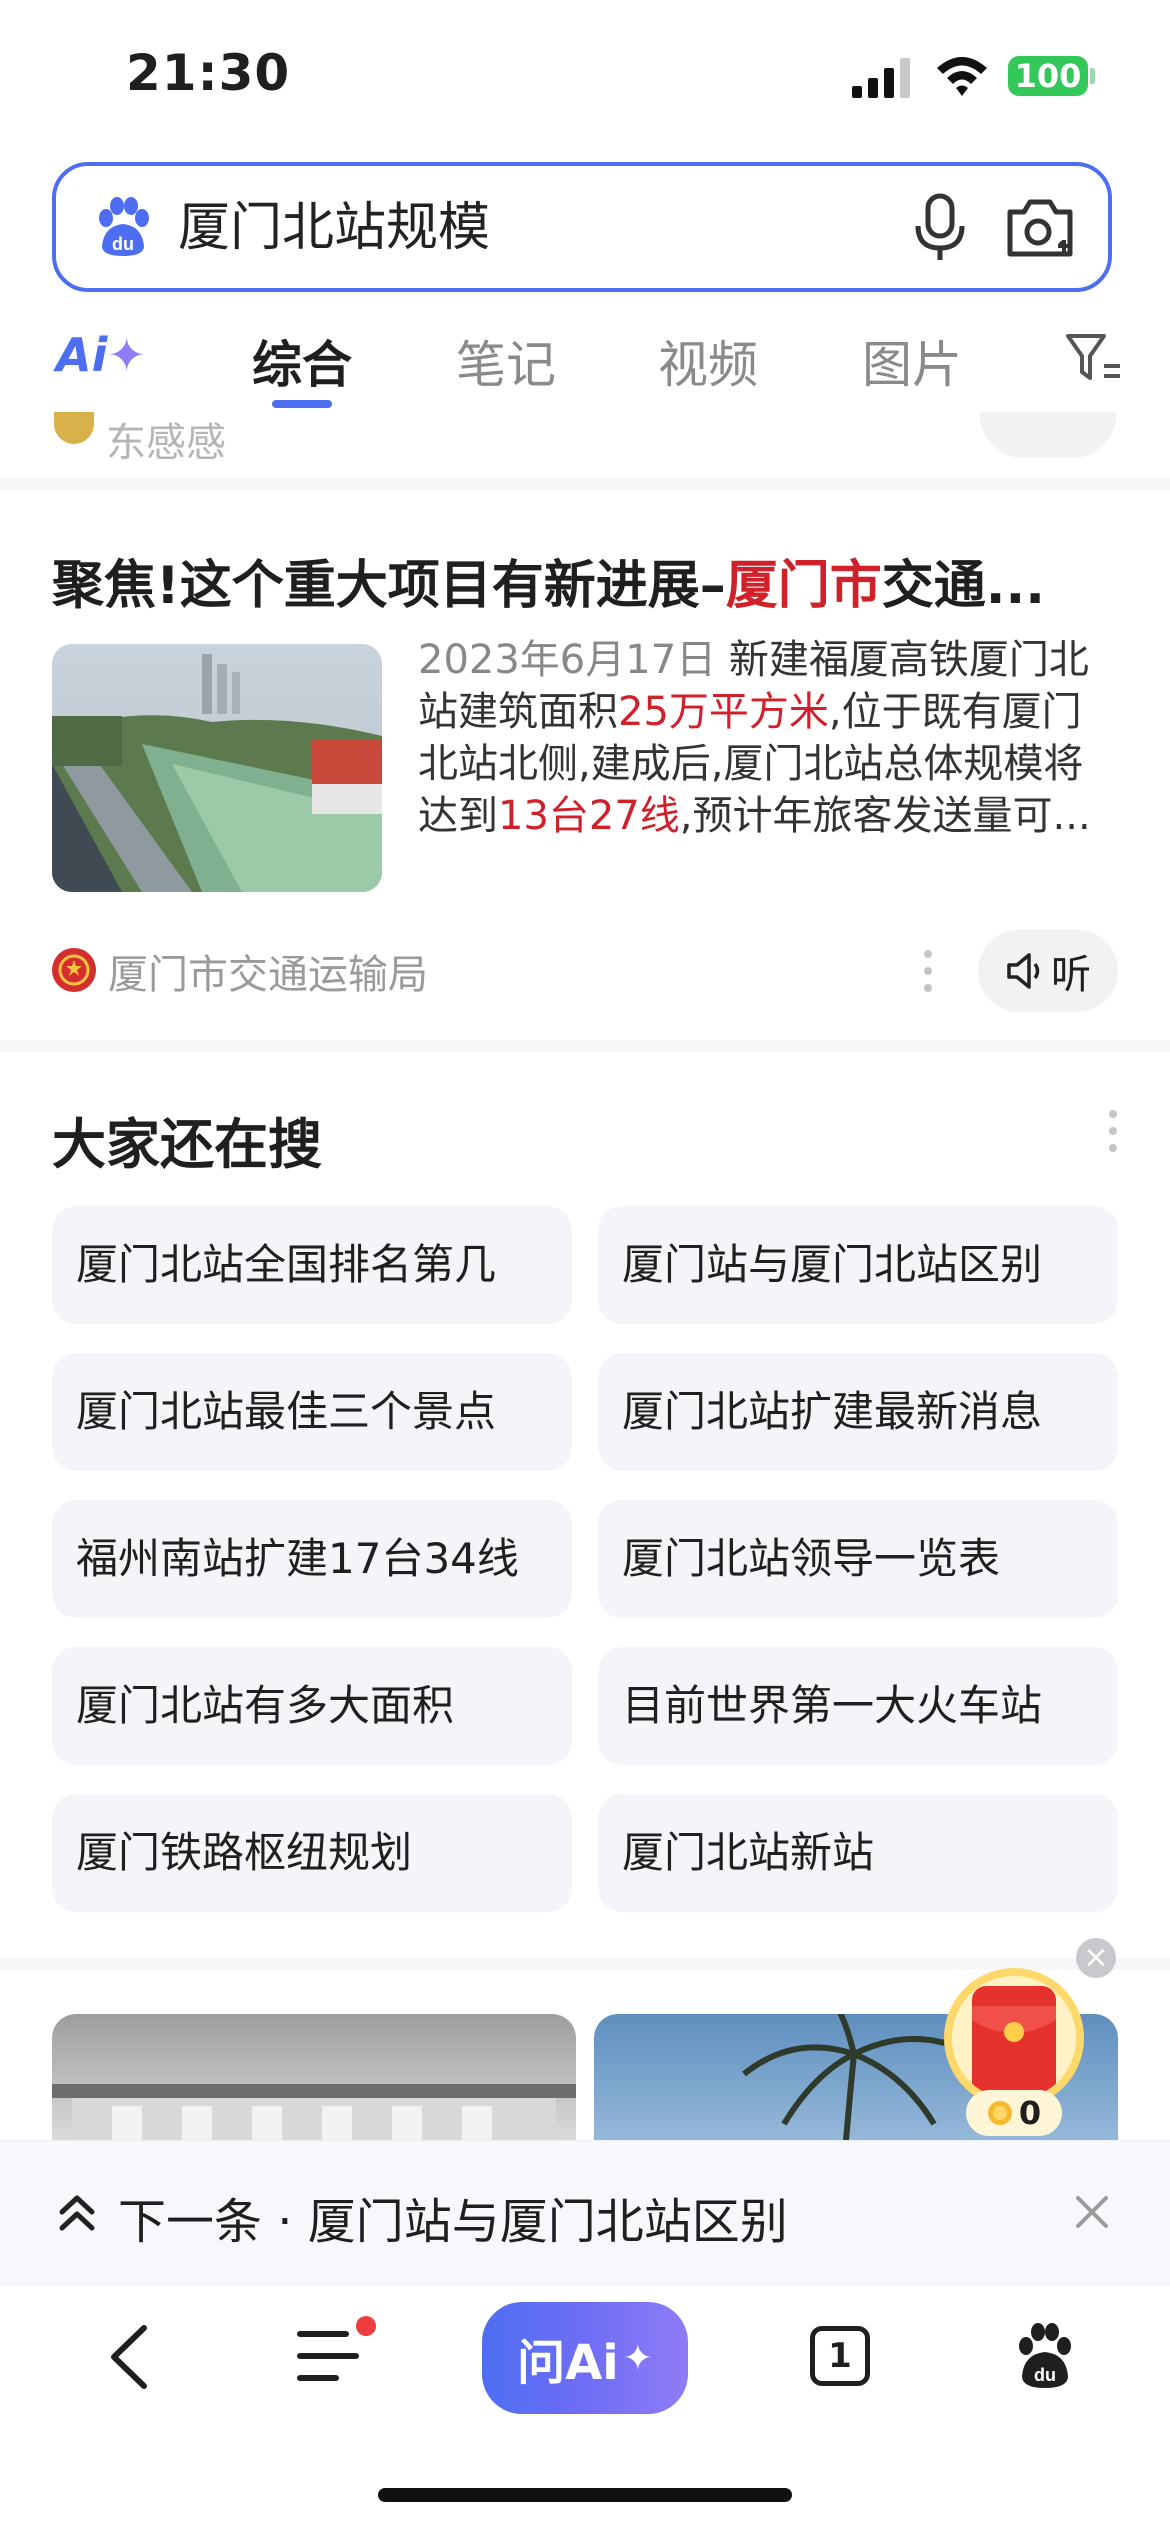 Image resolution: width=1170 pixels, height=2532 pixels. I want to click on ask-ai-button: 问Ai ✦, so click(585, 2358).